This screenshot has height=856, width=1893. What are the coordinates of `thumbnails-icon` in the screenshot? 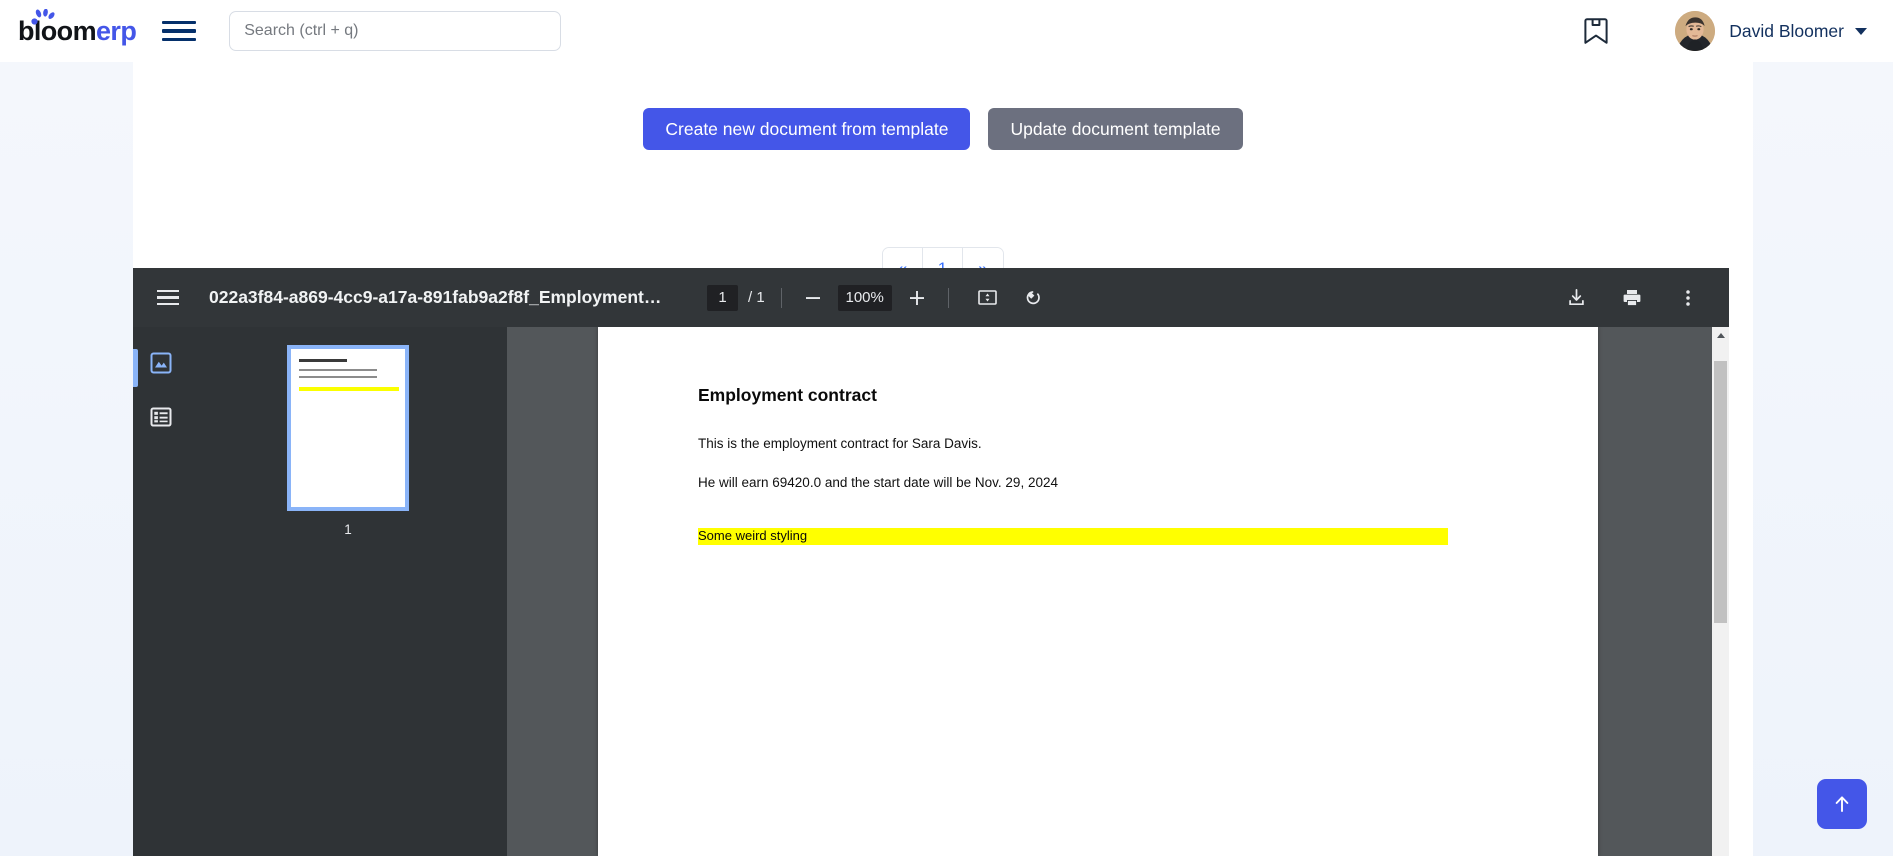 It's located at (161, 363).